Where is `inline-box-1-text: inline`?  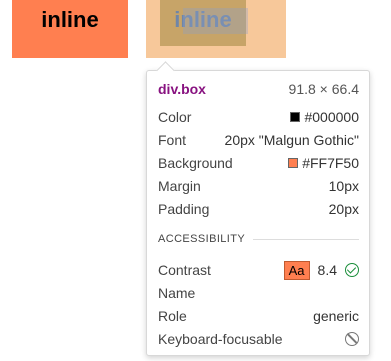
inline-box-1-text: inline is located at coordinates (70, 19).